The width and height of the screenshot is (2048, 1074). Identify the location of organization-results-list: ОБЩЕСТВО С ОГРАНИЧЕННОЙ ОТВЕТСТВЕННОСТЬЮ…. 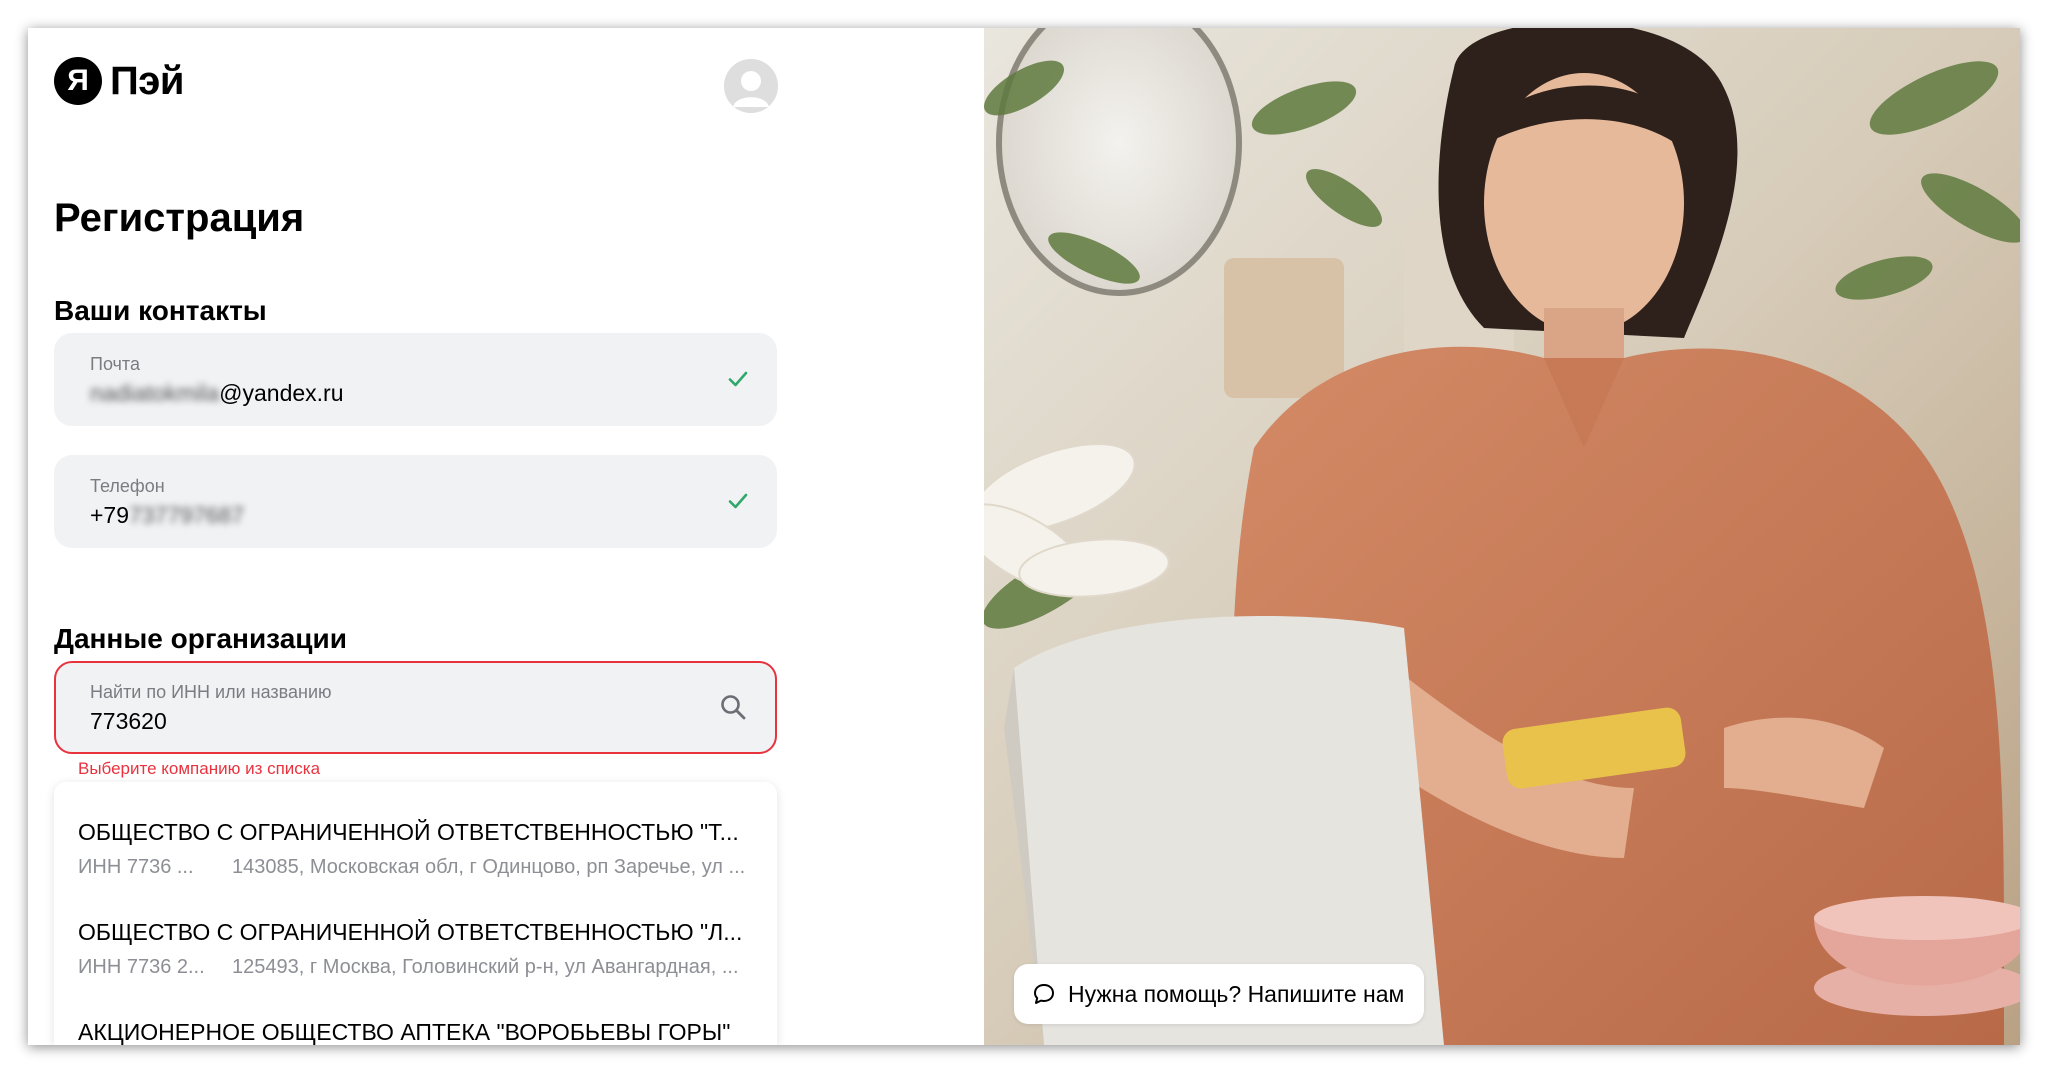
(415, 913).